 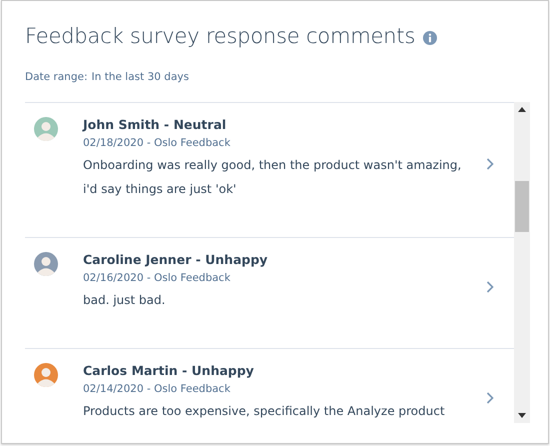 What do you see at coordinates (522, 109) in the screenshot?
I see `scroll-up-icon` at bounding box center [522, 109].